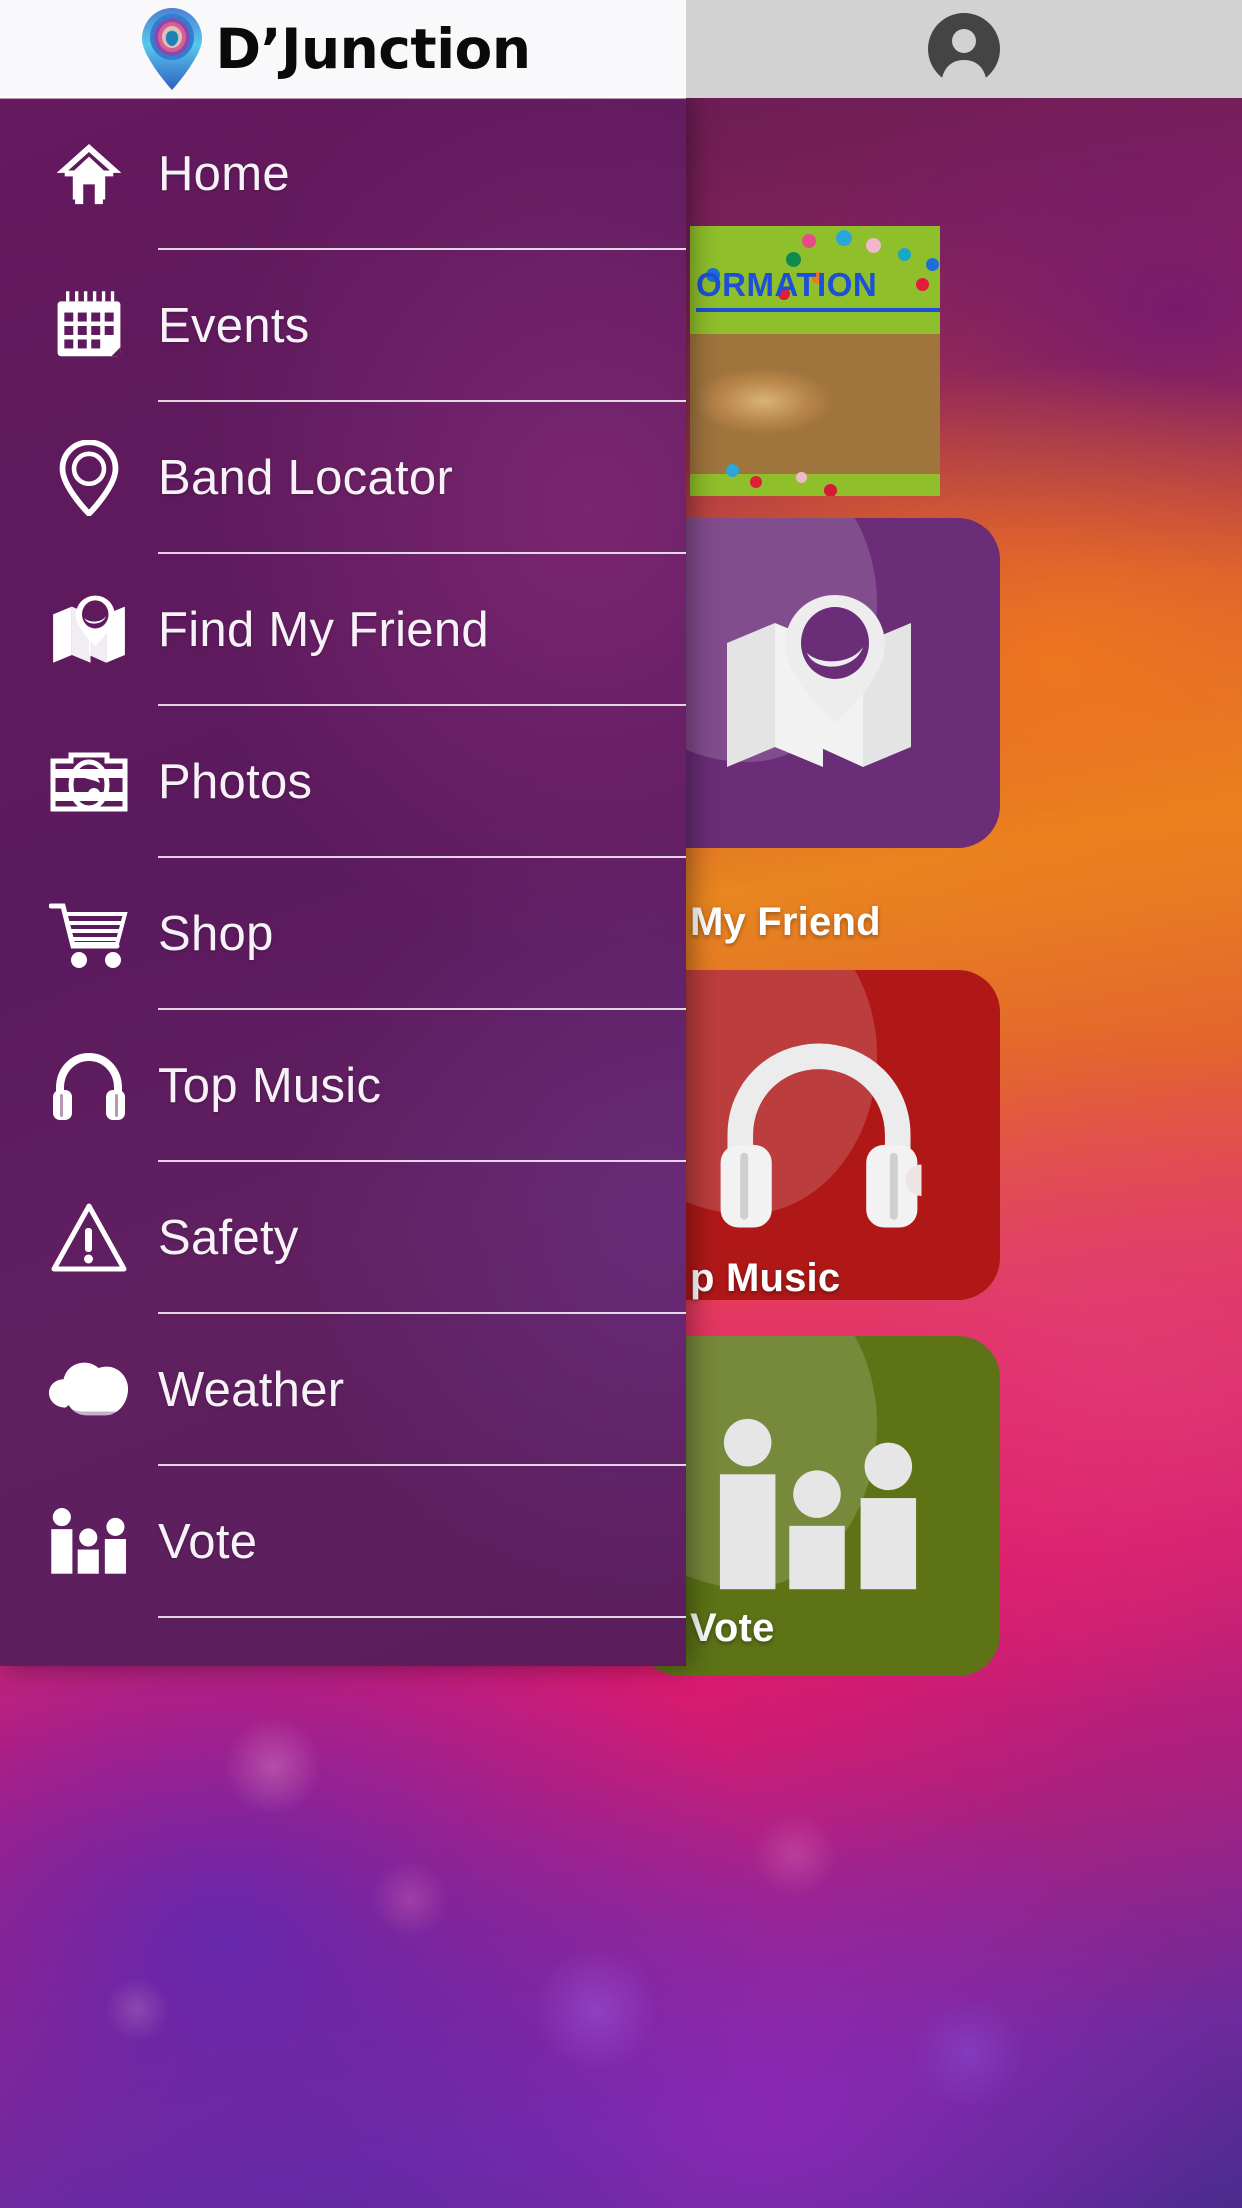 The image size is (1242, 2208). What do you see at coordinates (234, 325) in the screenshot?
I see `nav-label: Events` at bounding box center [234, 325].